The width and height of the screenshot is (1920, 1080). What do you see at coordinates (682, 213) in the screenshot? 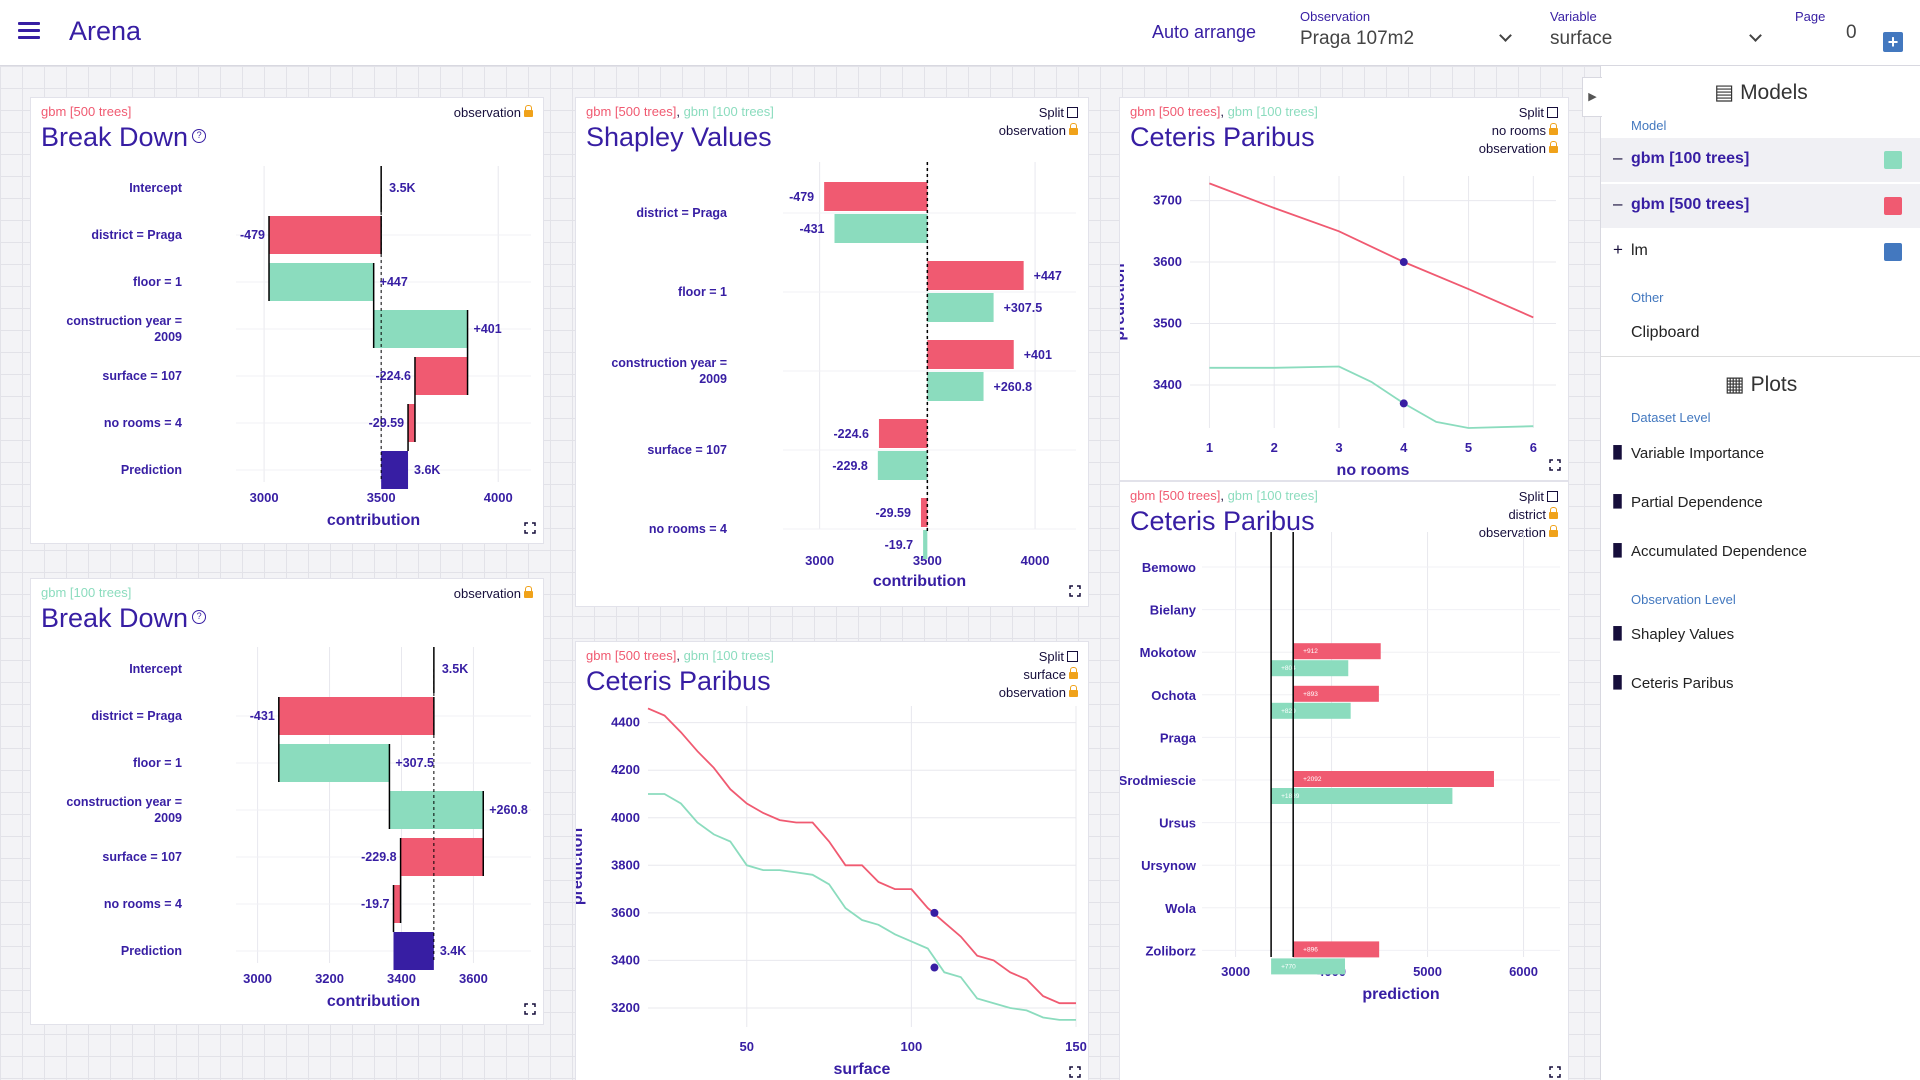
I see `row-label: district = Praga` at bounding box center [682, 213].